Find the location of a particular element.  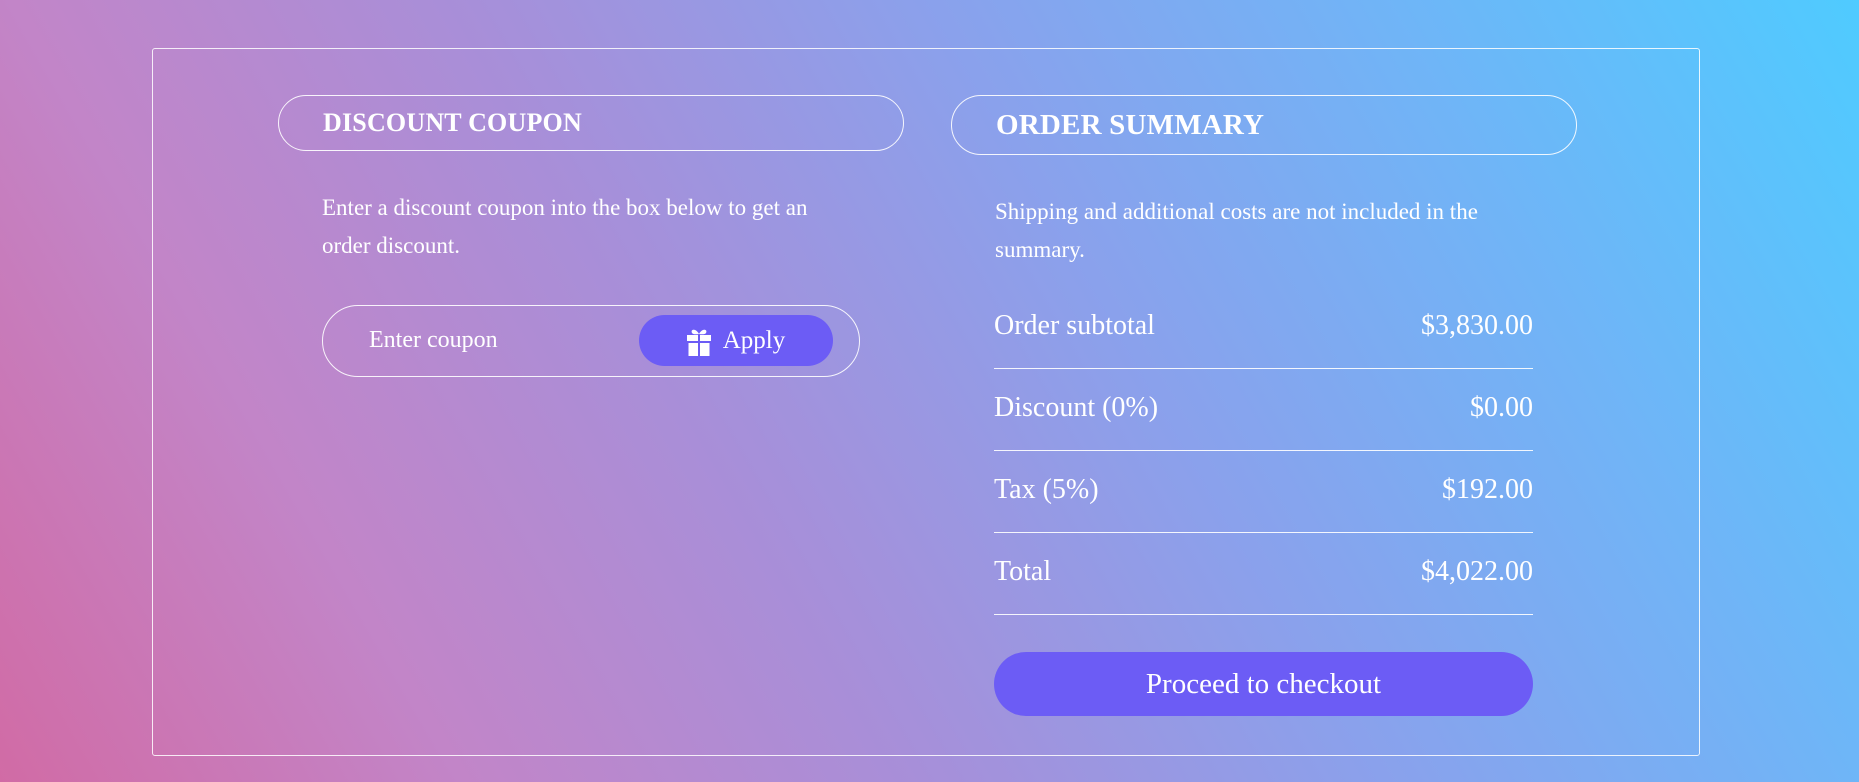

summary-row-value: $3,830.00 is located at coordinates (1477, 325).